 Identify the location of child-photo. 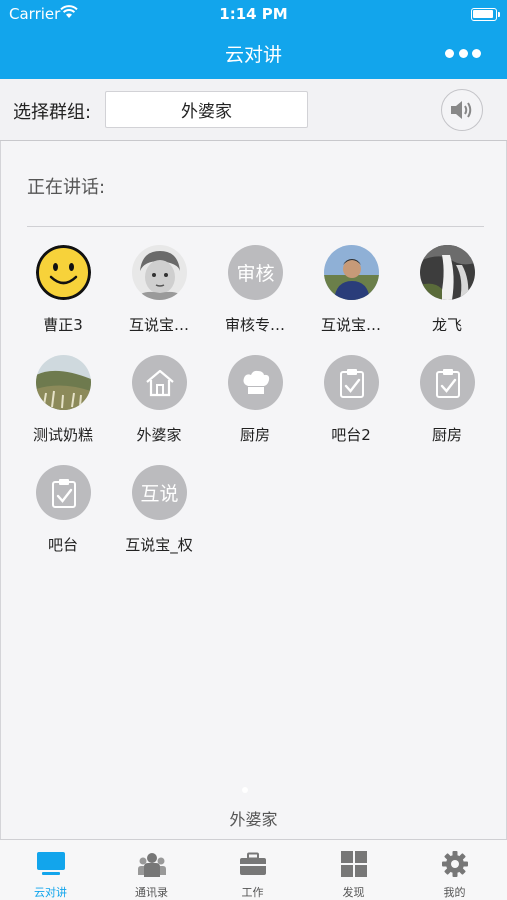
(159, 272).